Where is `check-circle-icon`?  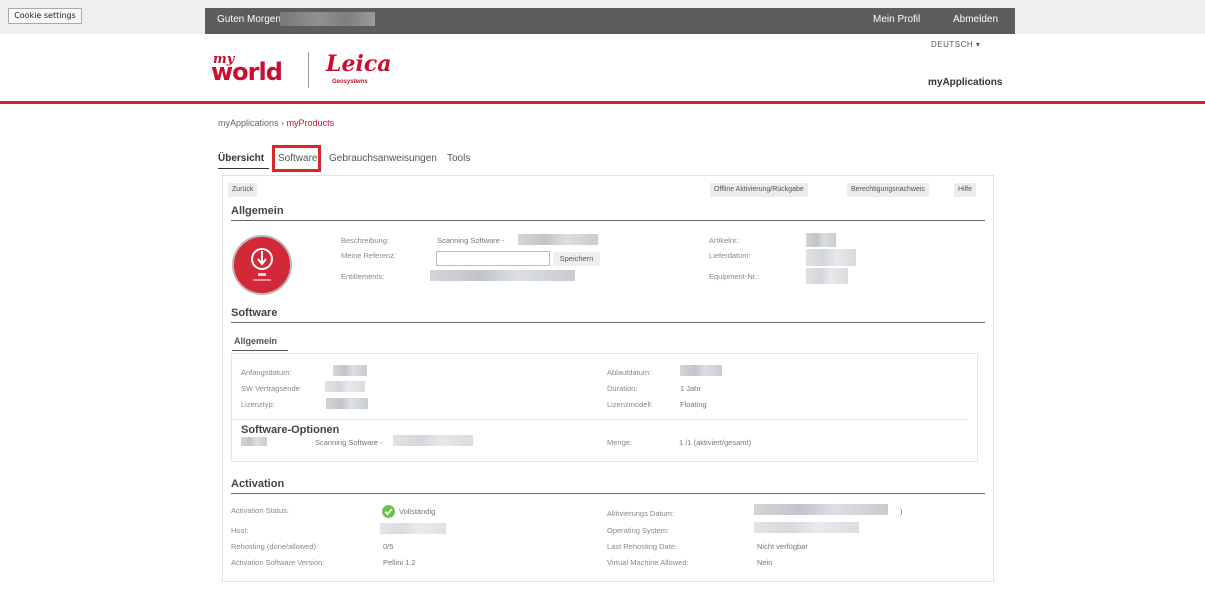
check-circle-icon is located at coordinates (388, 511).